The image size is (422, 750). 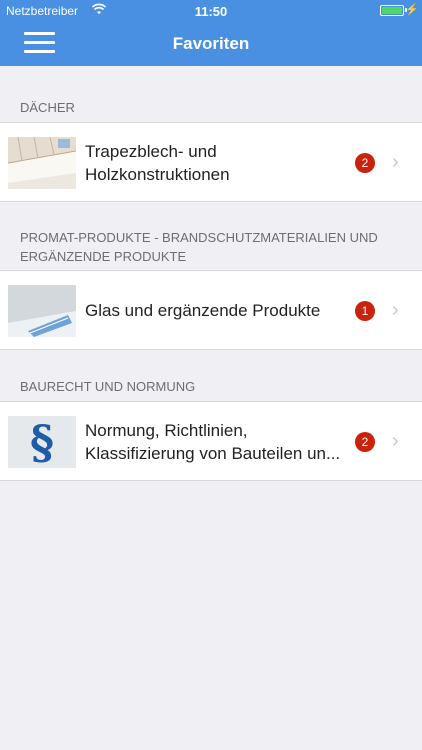 I want to click on section-header-line2: ERGÄNZENDE PRODUKTE, so click(x=103, y=256).